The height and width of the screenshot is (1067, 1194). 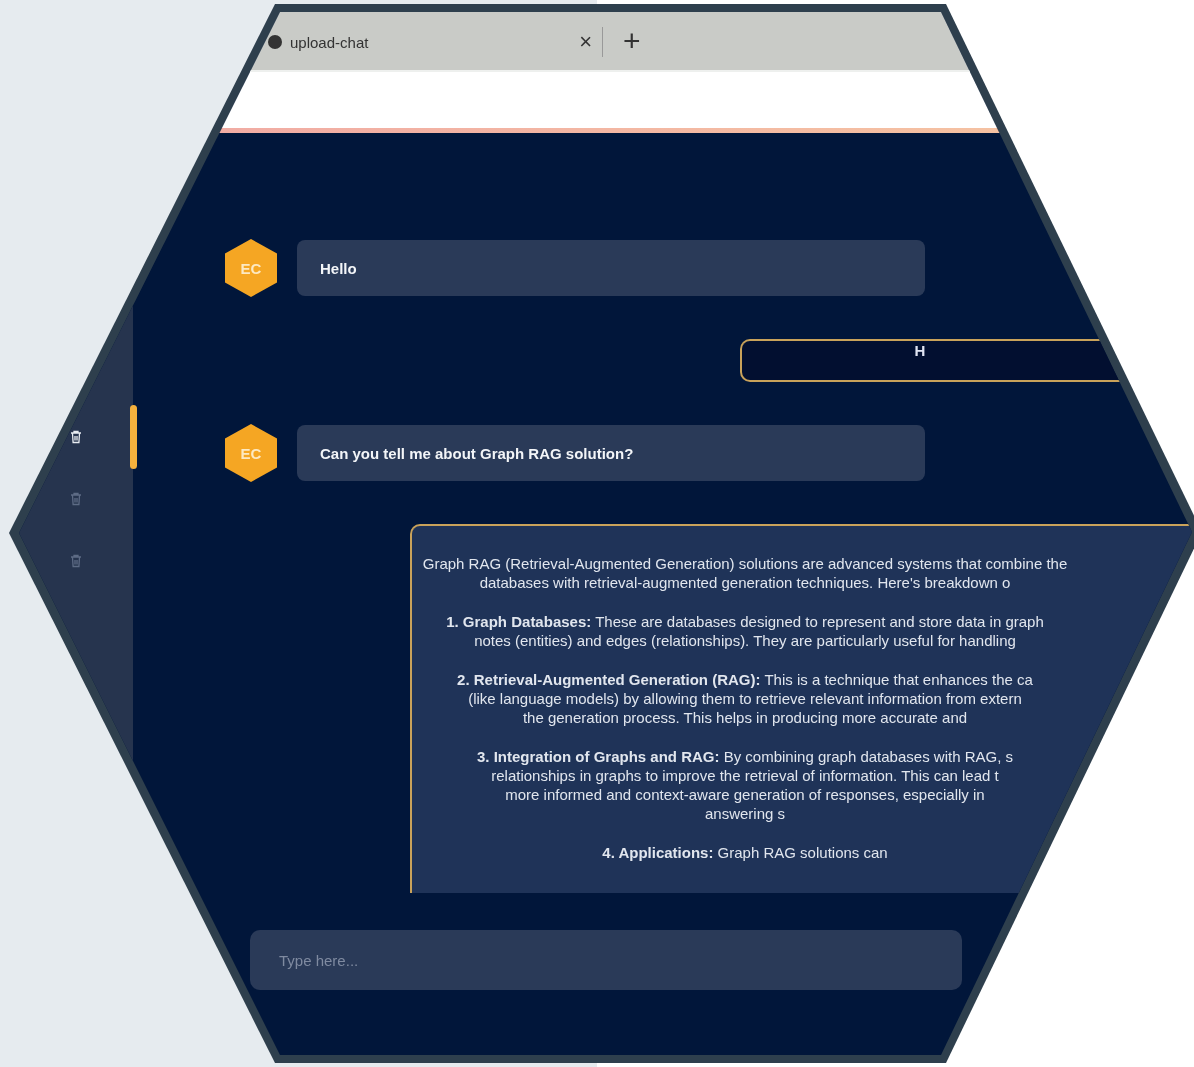 I want to click on browser-tab: upload-chat, so click(x=329, y=42).